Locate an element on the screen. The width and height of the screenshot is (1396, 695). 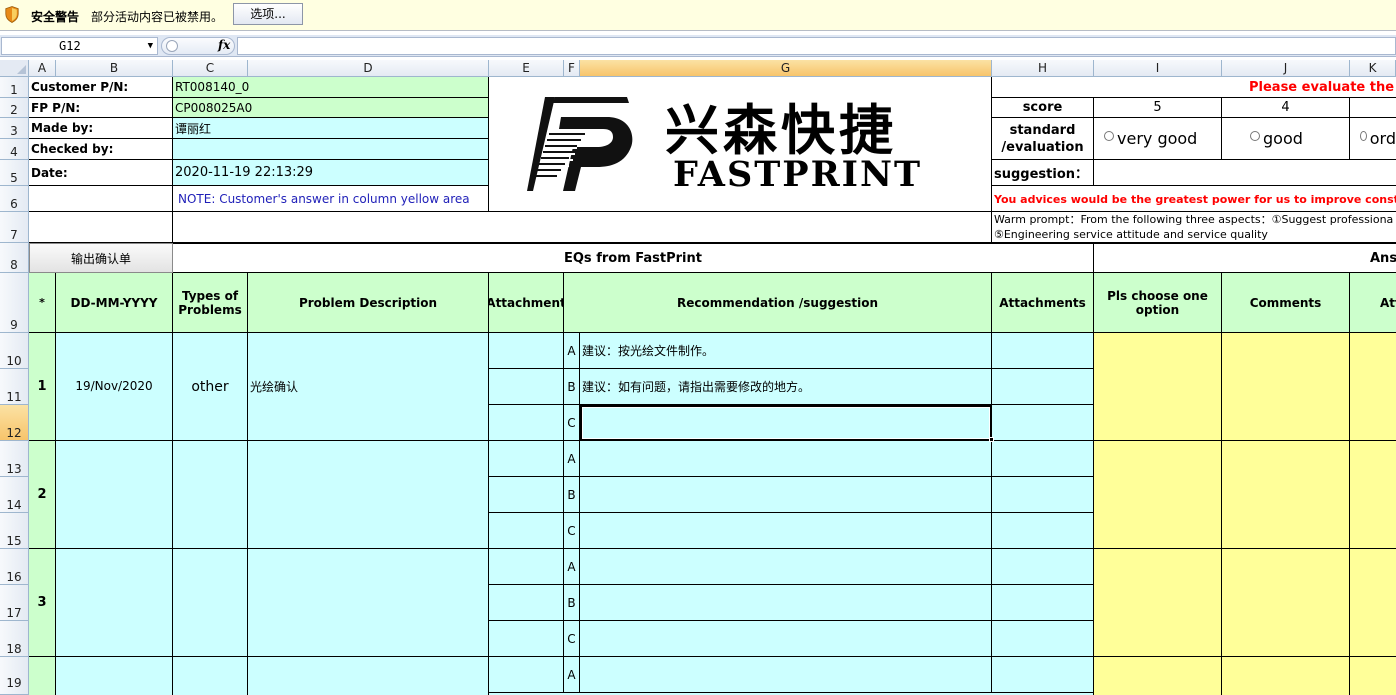
row-header-1: 1 is located at coordinates (14, 87).